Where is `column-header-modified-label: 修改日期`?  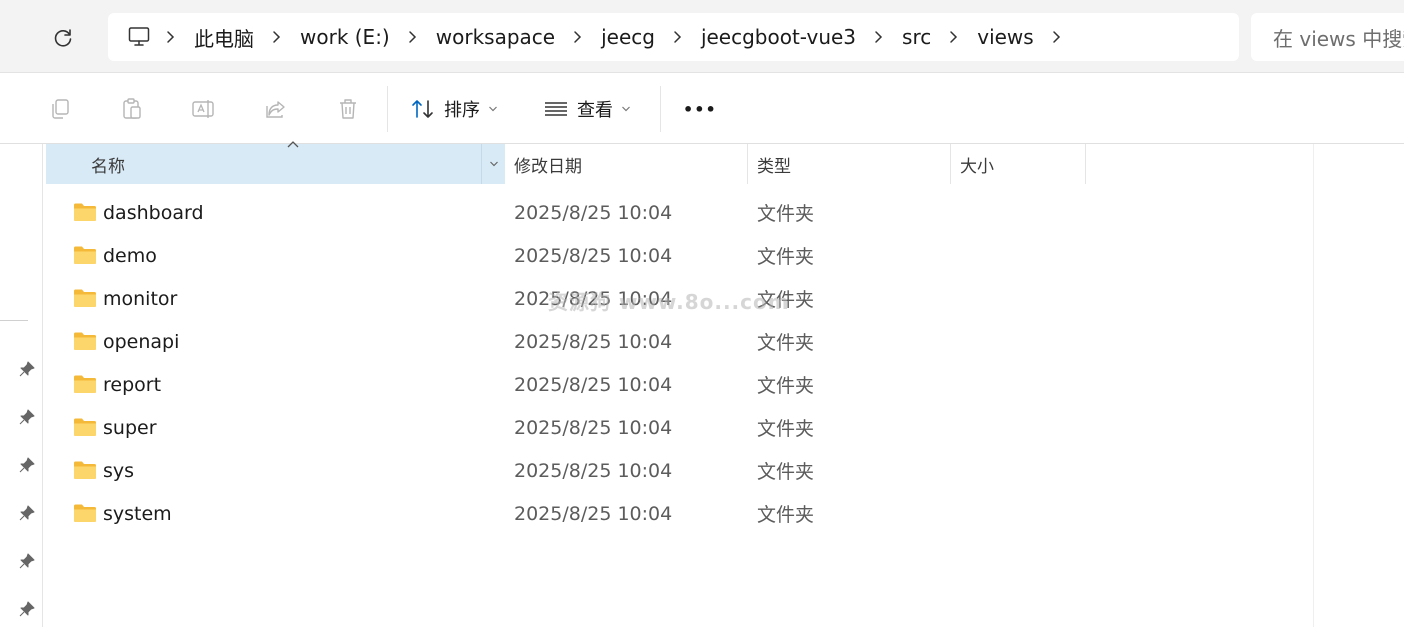 column-header-modified-label: 修改日期 is located at coordinates (548, 166).